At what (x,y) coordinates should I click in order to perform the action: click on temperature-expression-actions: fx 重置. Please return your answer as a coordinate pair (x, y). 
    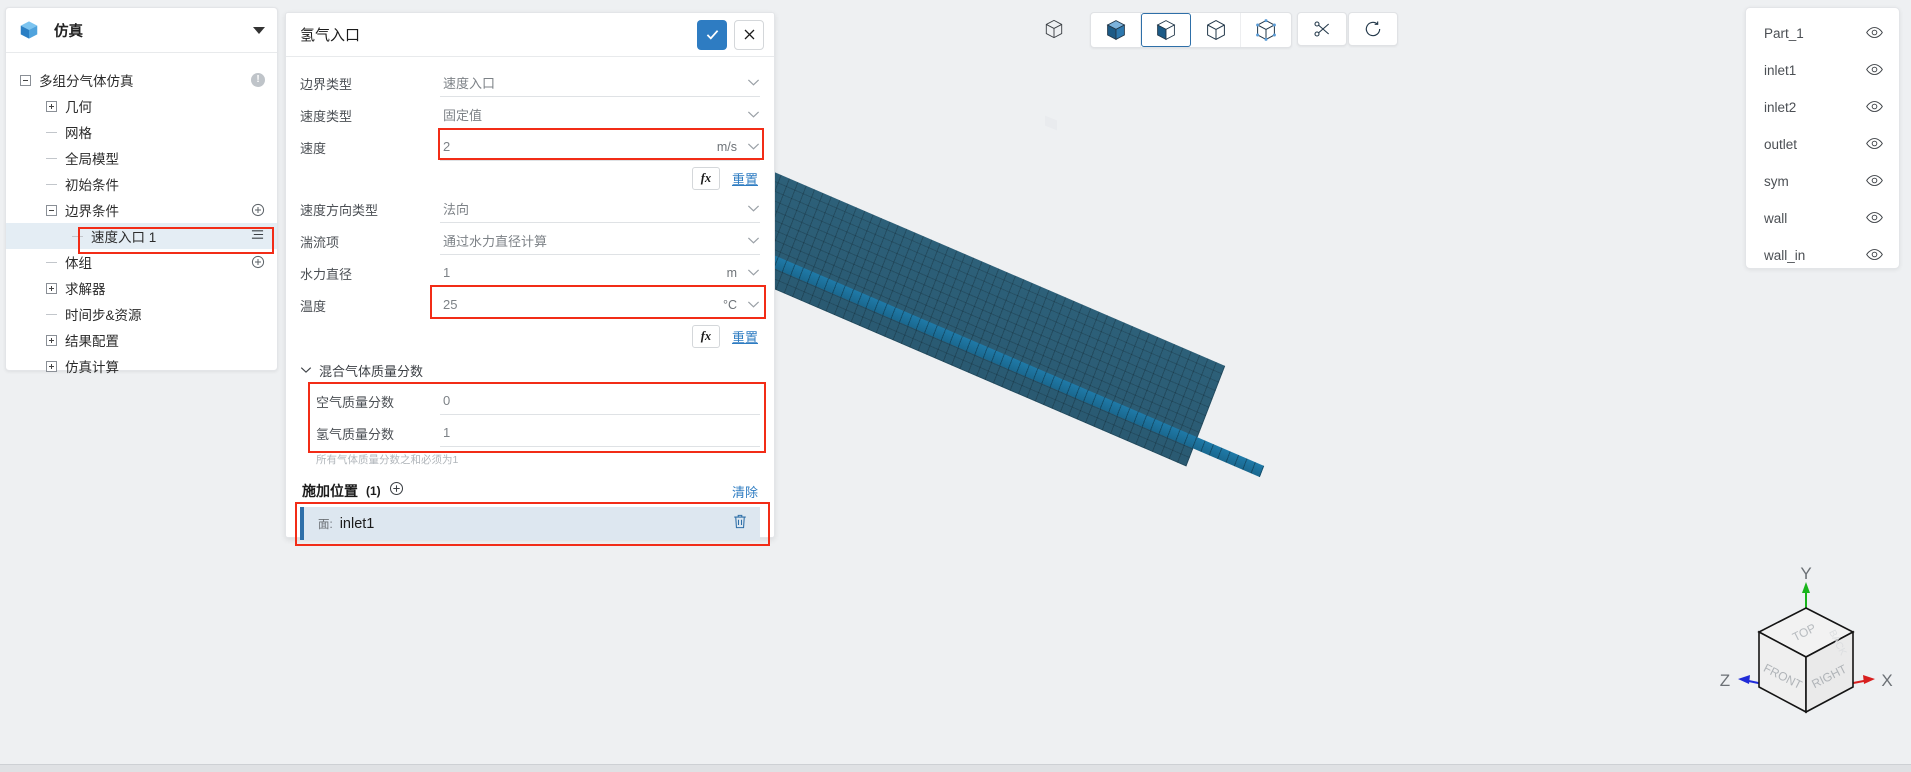
    Looking at the image, I should click on (530, 336).